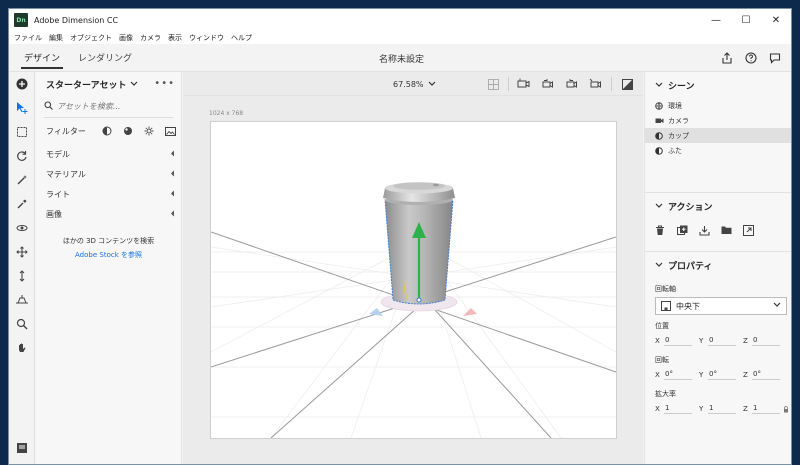  I want to click on marquee-tool-icon, so click(22, 132).